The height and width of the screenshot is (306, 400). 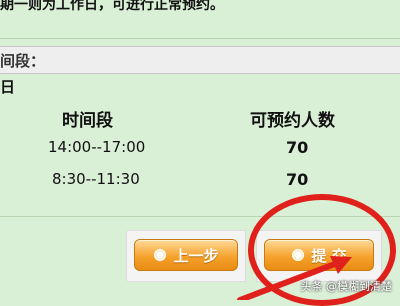 I want to click on watermark: 头条 @模糊到清楚, so click(x=346, y=286).